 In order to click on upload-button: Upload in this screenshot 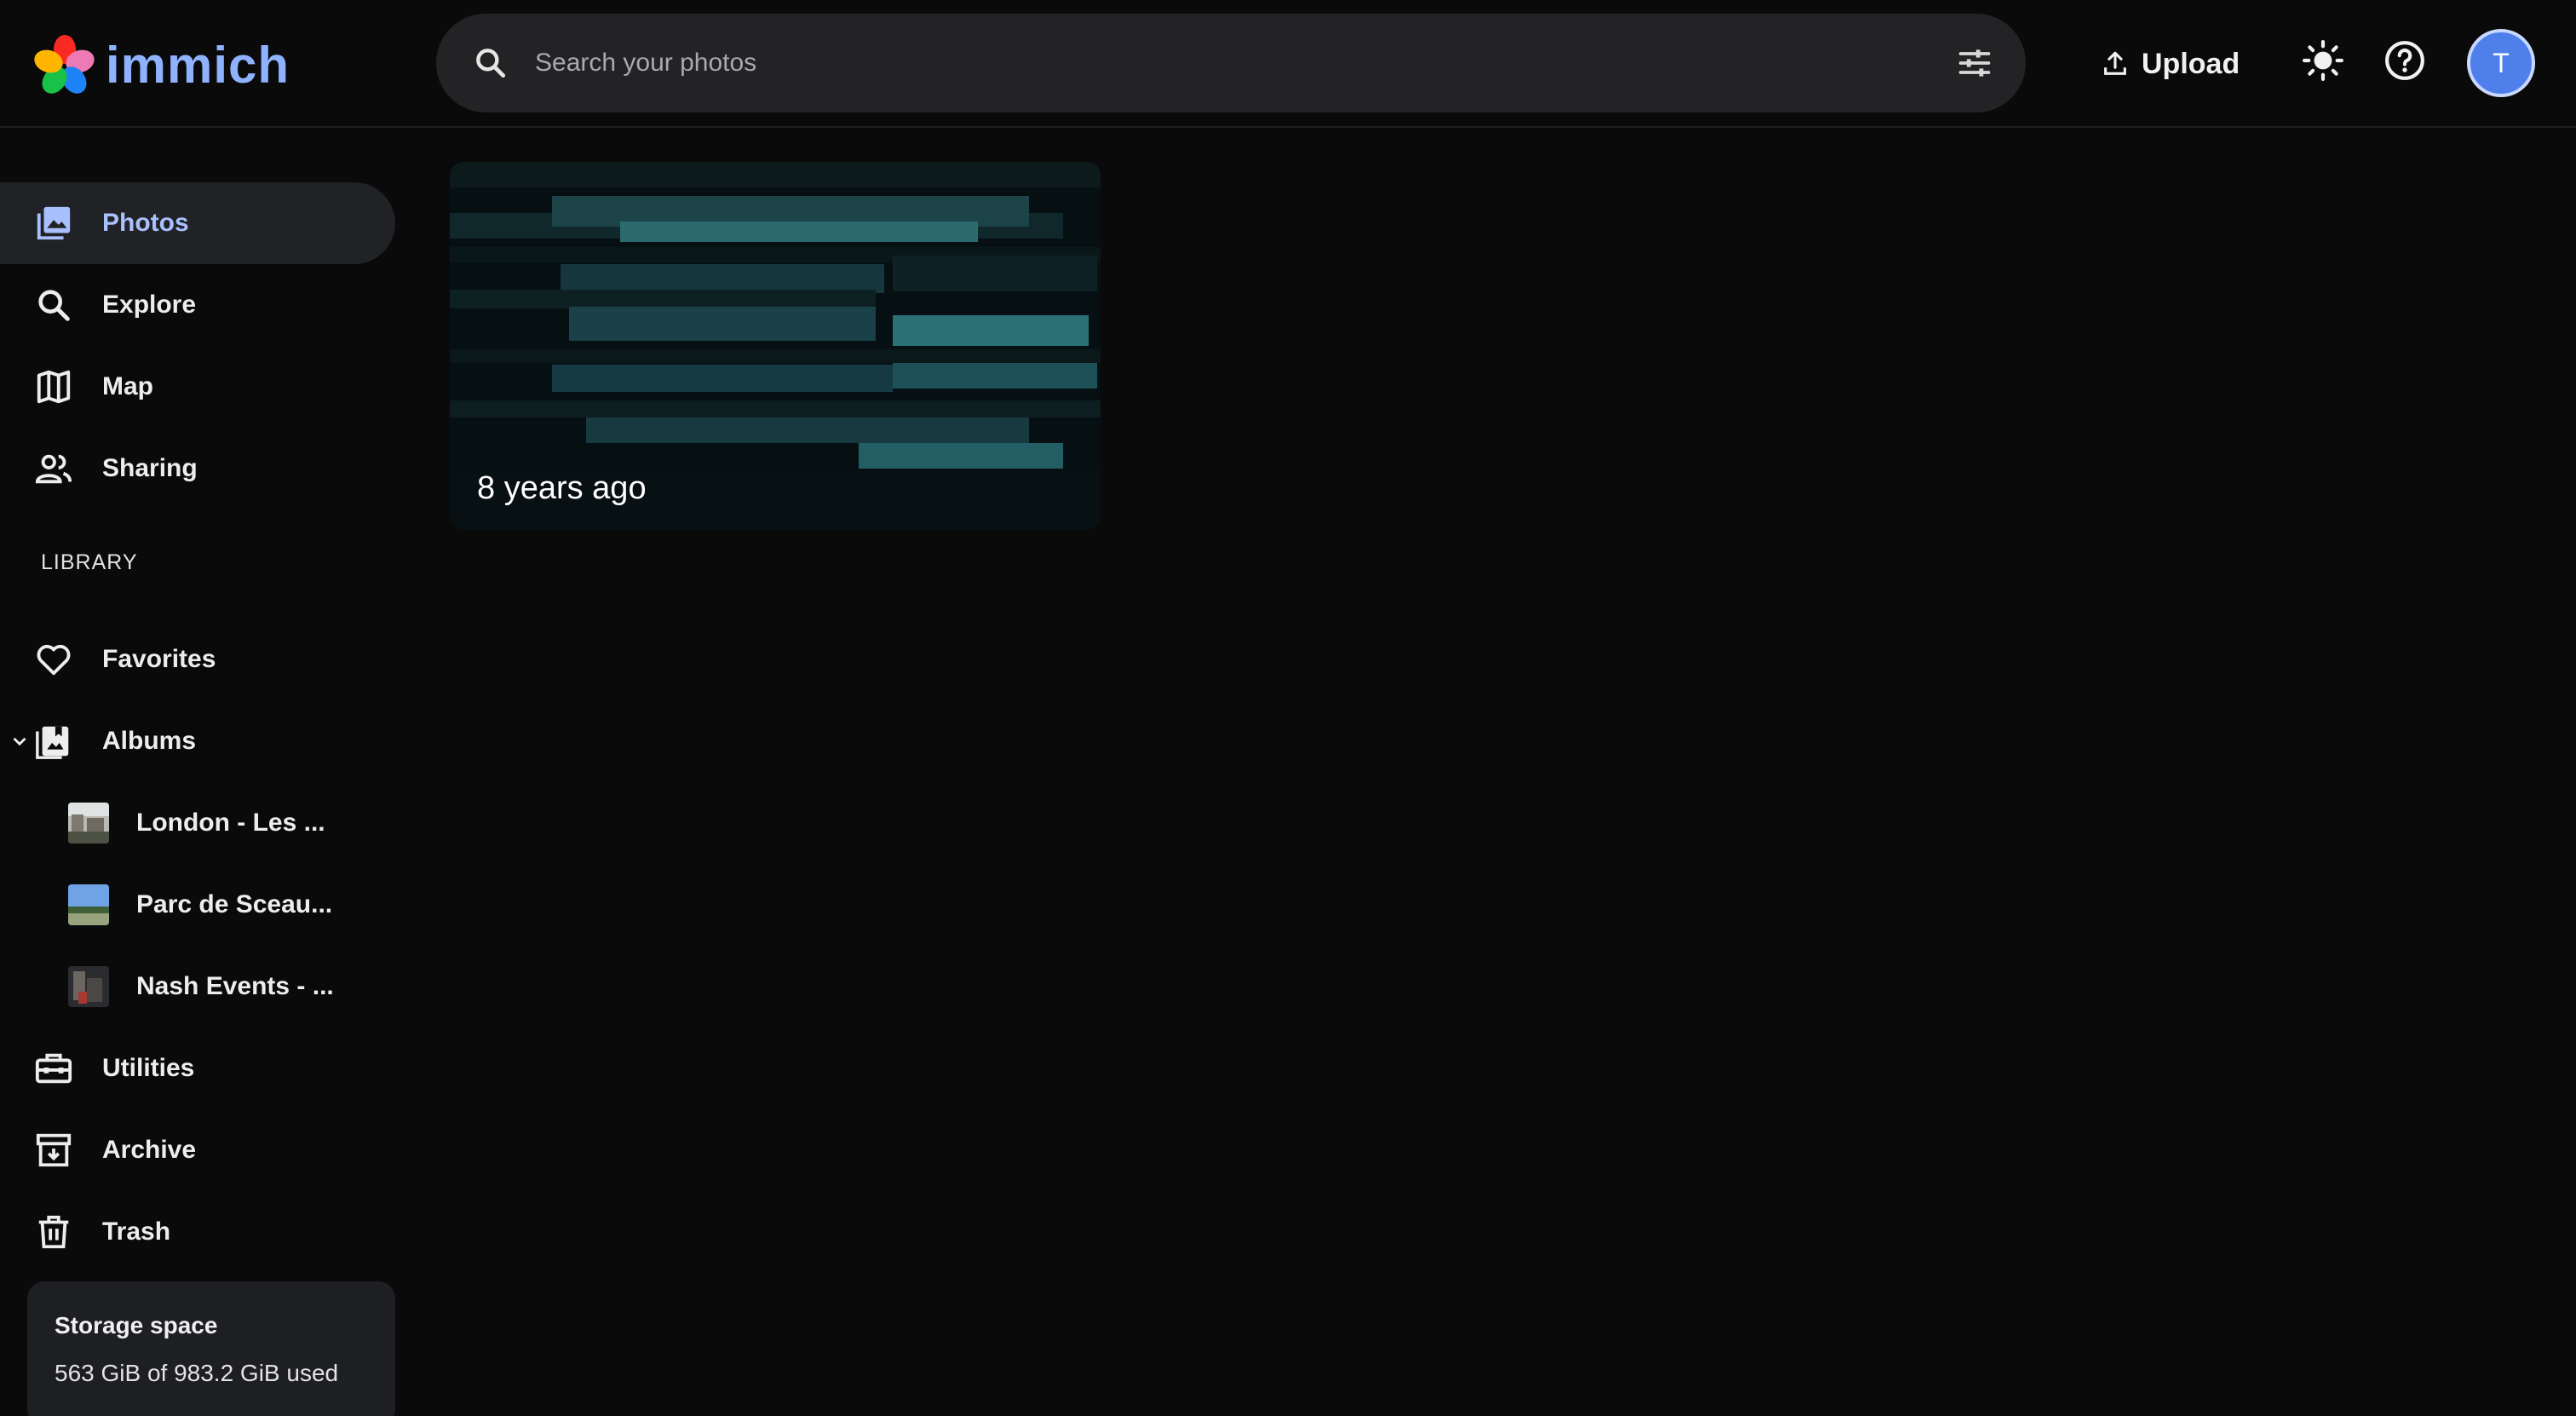, I will do `click(2171, 64)`.